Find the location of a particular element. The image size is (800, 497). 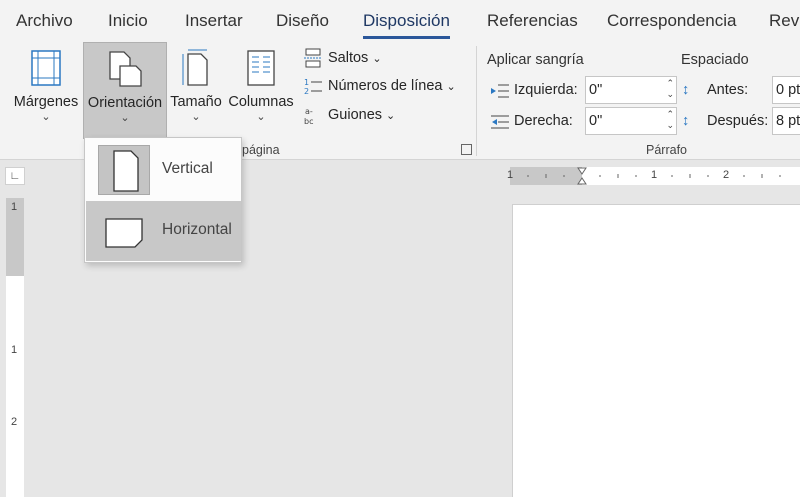

line-numbers-label: Números de línea is located at coordinates (385, 86).